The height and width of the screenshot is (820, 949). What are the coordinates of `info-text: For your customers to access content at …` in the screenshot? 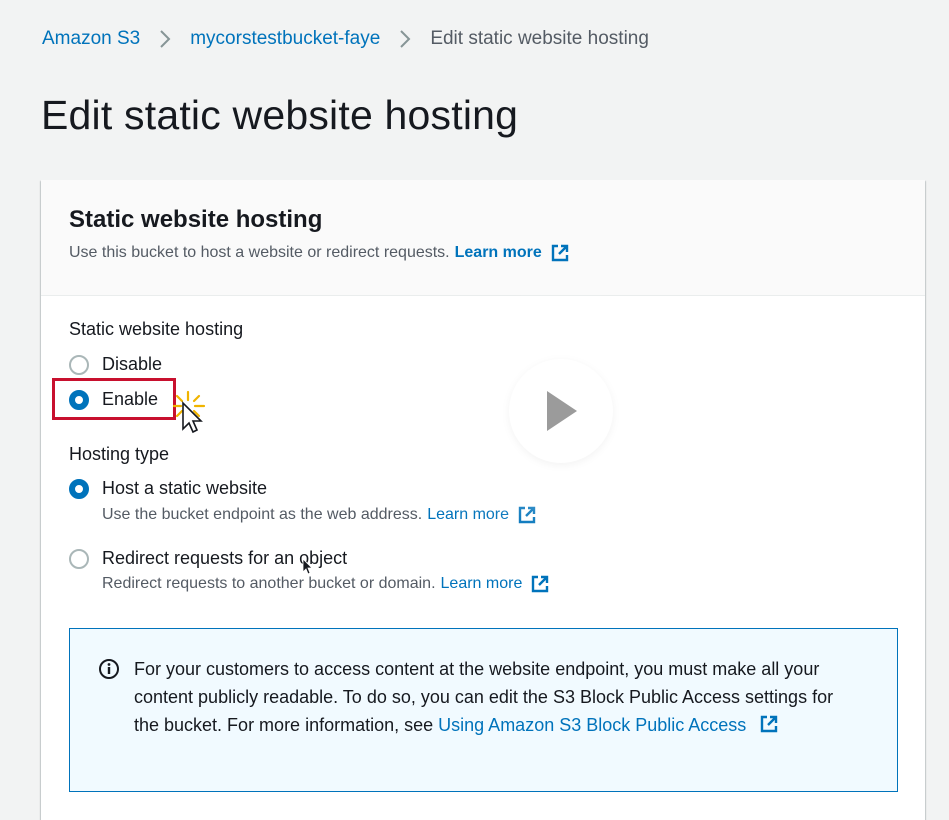 It's located at (494, 697).